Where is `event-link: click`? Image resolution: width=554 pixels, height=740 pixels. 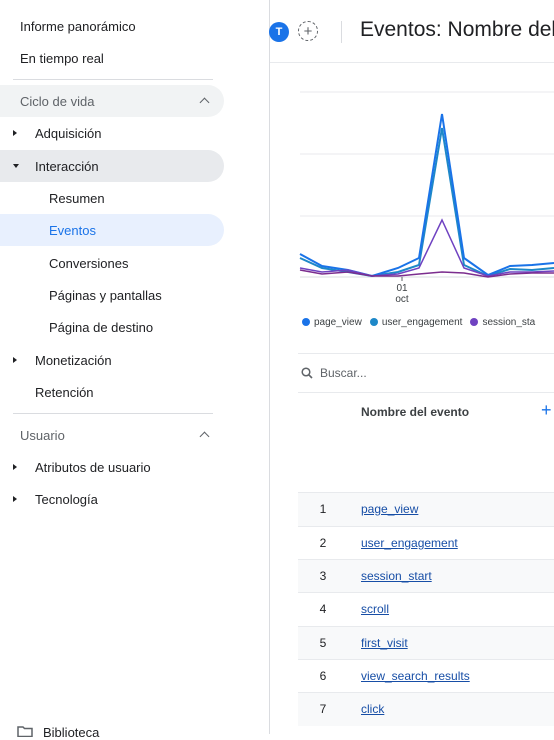 event-link: click is located at coordinates (372, 709).